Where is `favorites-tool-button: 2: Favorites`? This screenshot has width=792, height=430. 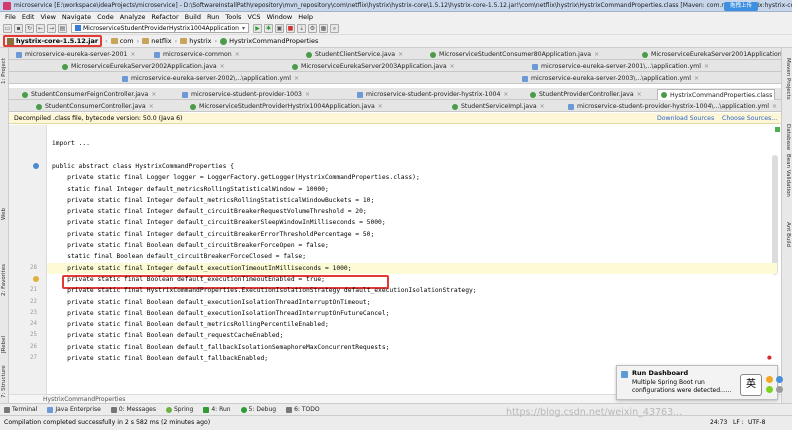 favorites-tool-button: 2: Favorites is located at coordinates (4, 280).